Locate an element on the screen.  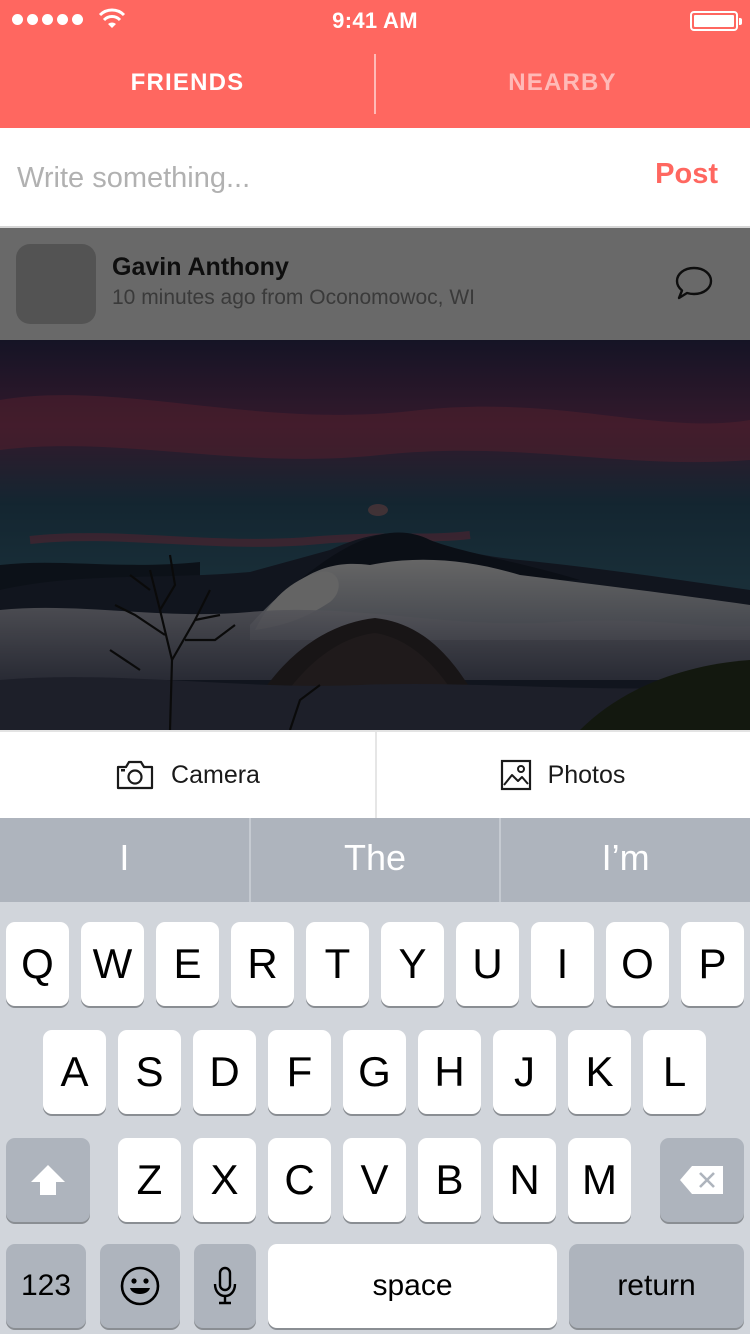
dictation-key is located at coordinates (225, 1286).